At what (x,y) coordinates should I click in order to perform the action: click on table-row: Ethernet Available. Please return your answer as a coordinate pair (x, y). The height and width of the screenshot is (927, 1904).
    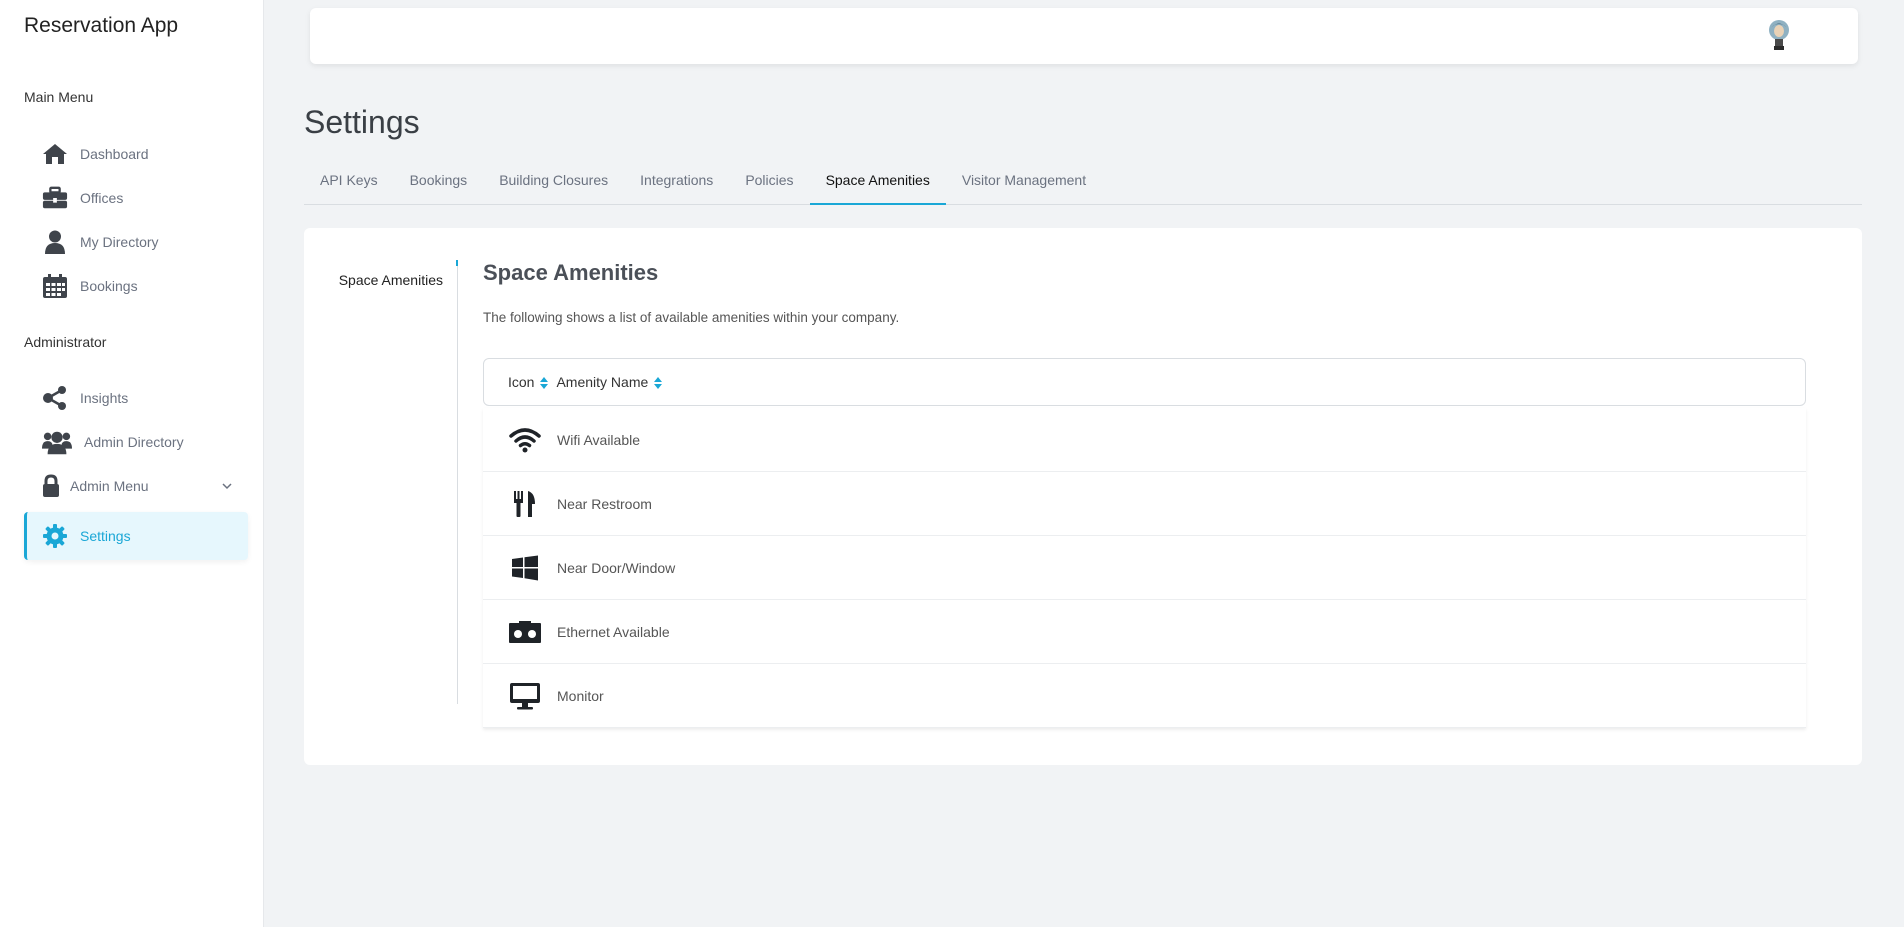
    Looking at the image, I should click on (1144, 632).